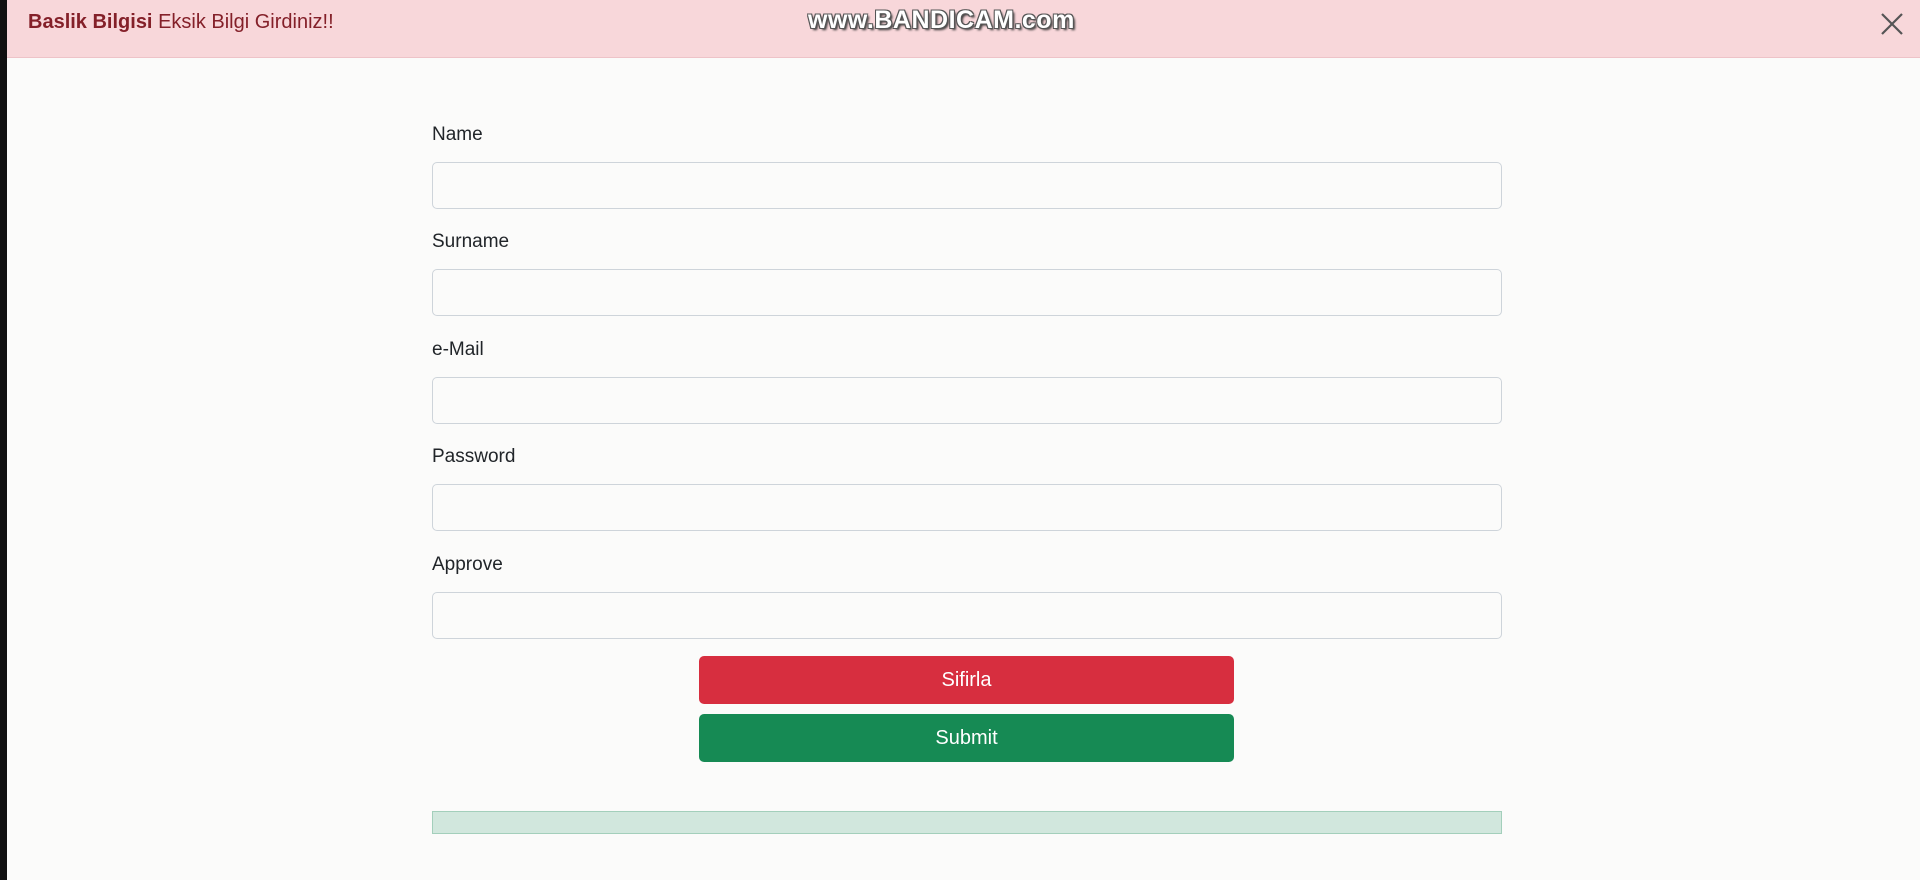 The height and width of the screenshot is (880, 1920). Describe the element at coordinates (457, 134) in the screenshot. I see `name-label: Name` at that location.